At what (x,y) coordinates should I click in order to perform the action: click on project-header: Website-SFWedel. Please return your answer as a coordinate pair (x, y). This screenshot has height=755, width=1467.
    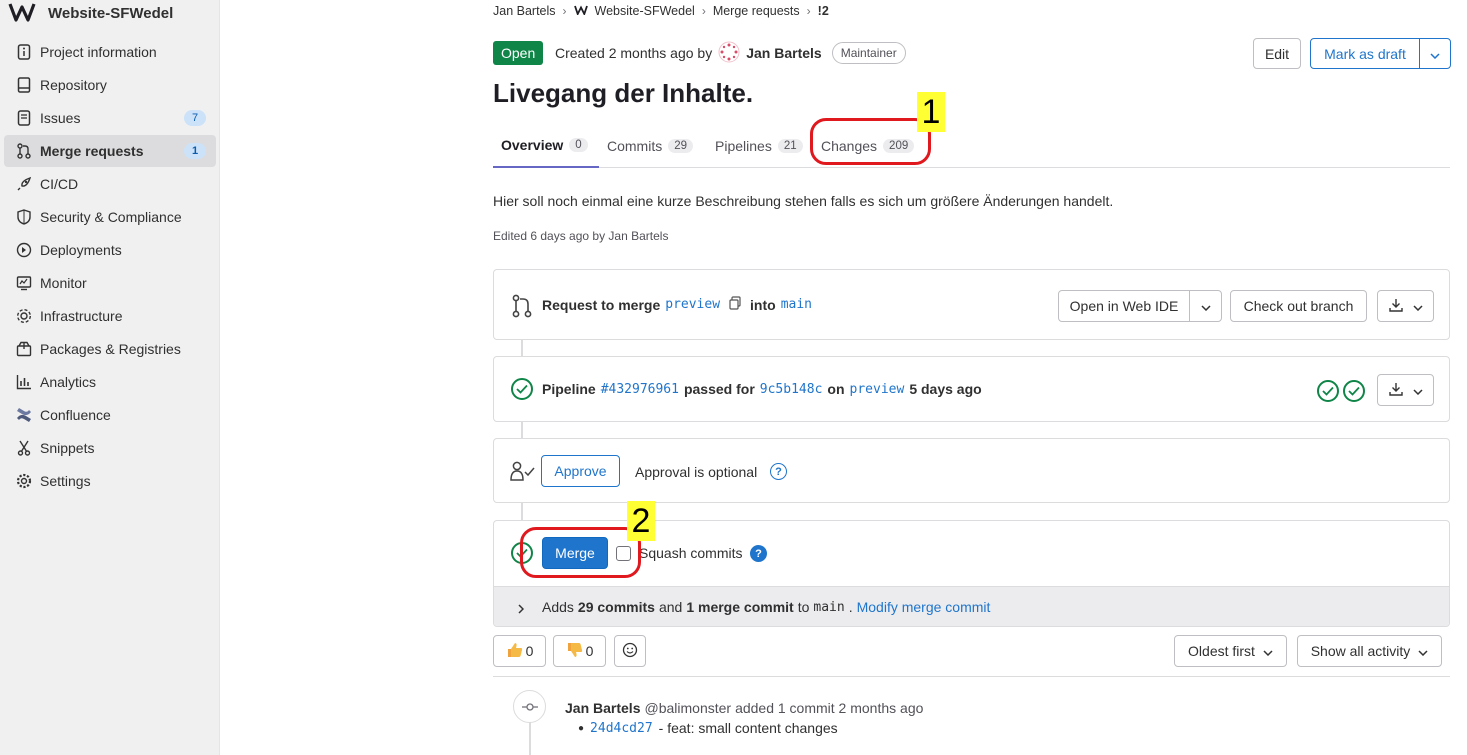
    Looking at the image, I should click on (90, 13).